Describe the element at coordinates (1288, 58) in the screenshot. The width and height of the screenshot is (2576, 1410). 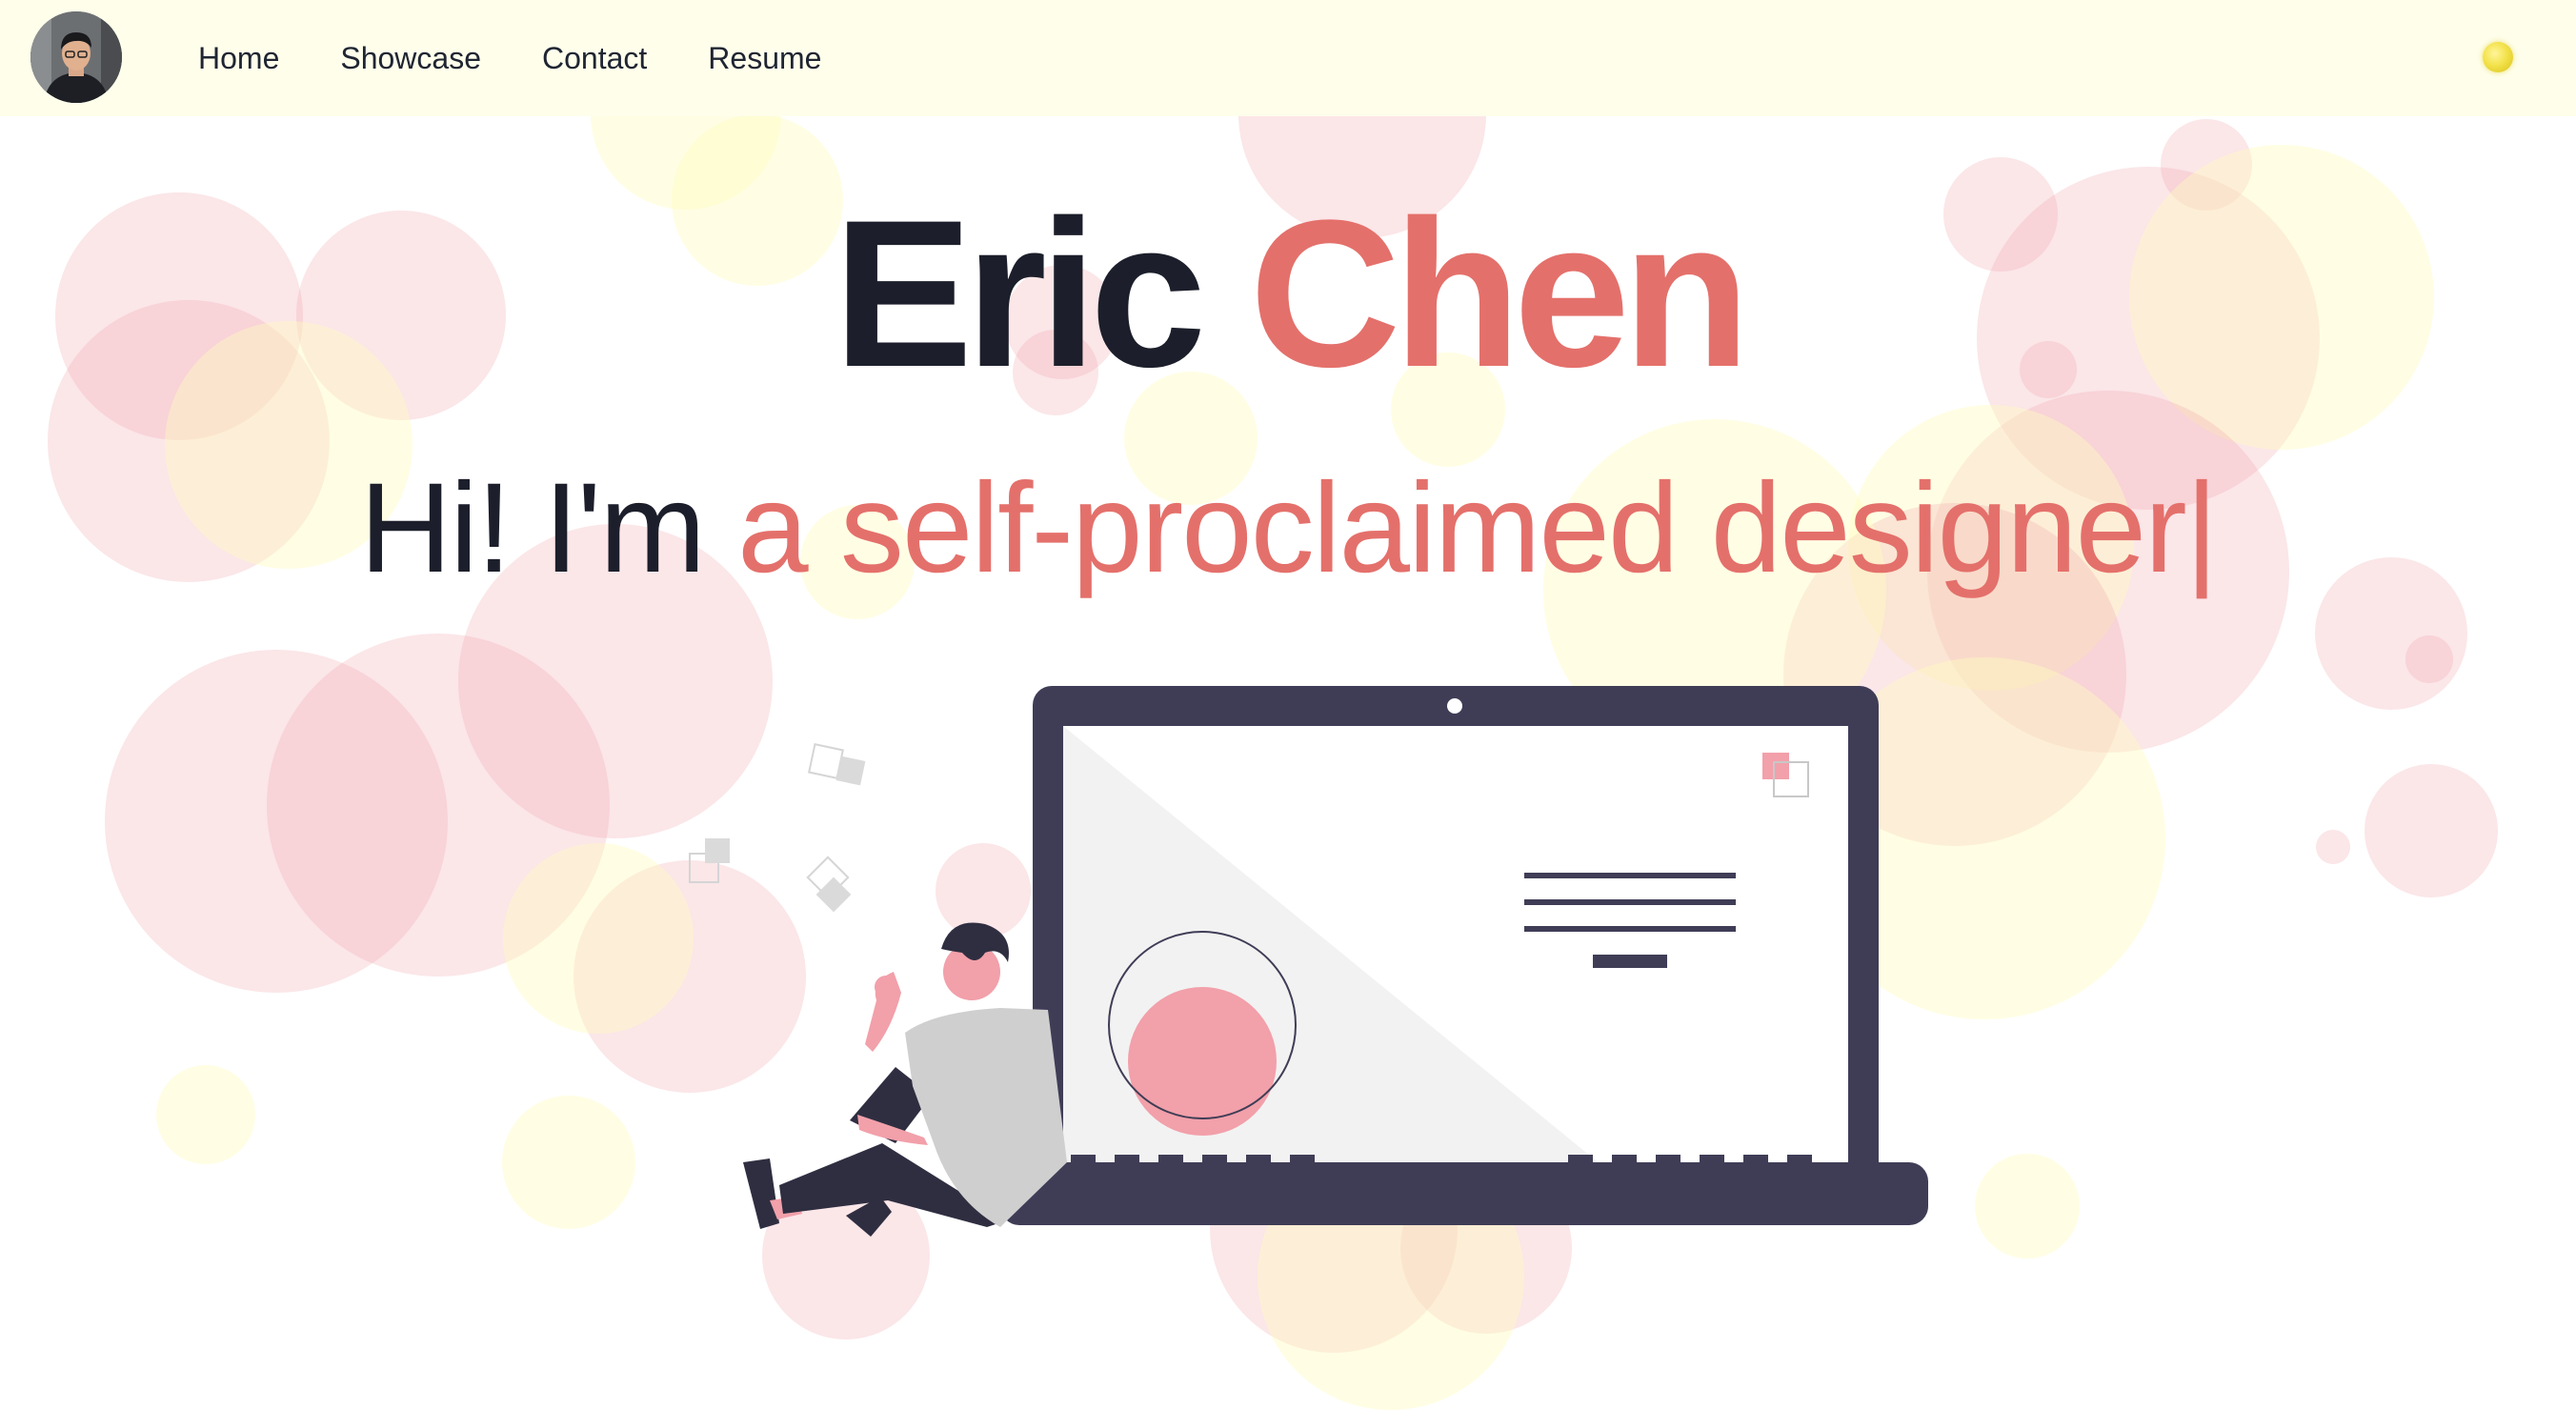
I see `top-navbar: Home Showcase Contact Resume` at that location.